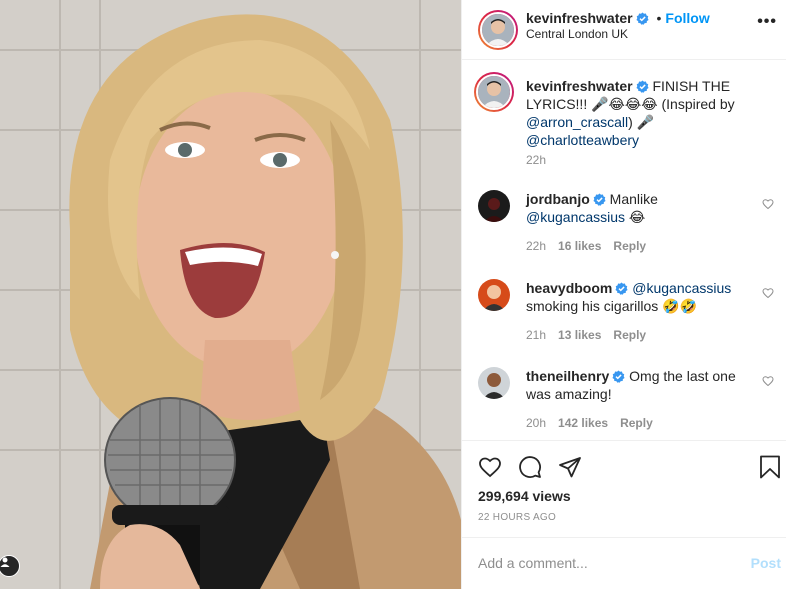  Describe the element at coordinates (579, 246) in the screenshot. I see `comment-likes: 16 likes` at that location.